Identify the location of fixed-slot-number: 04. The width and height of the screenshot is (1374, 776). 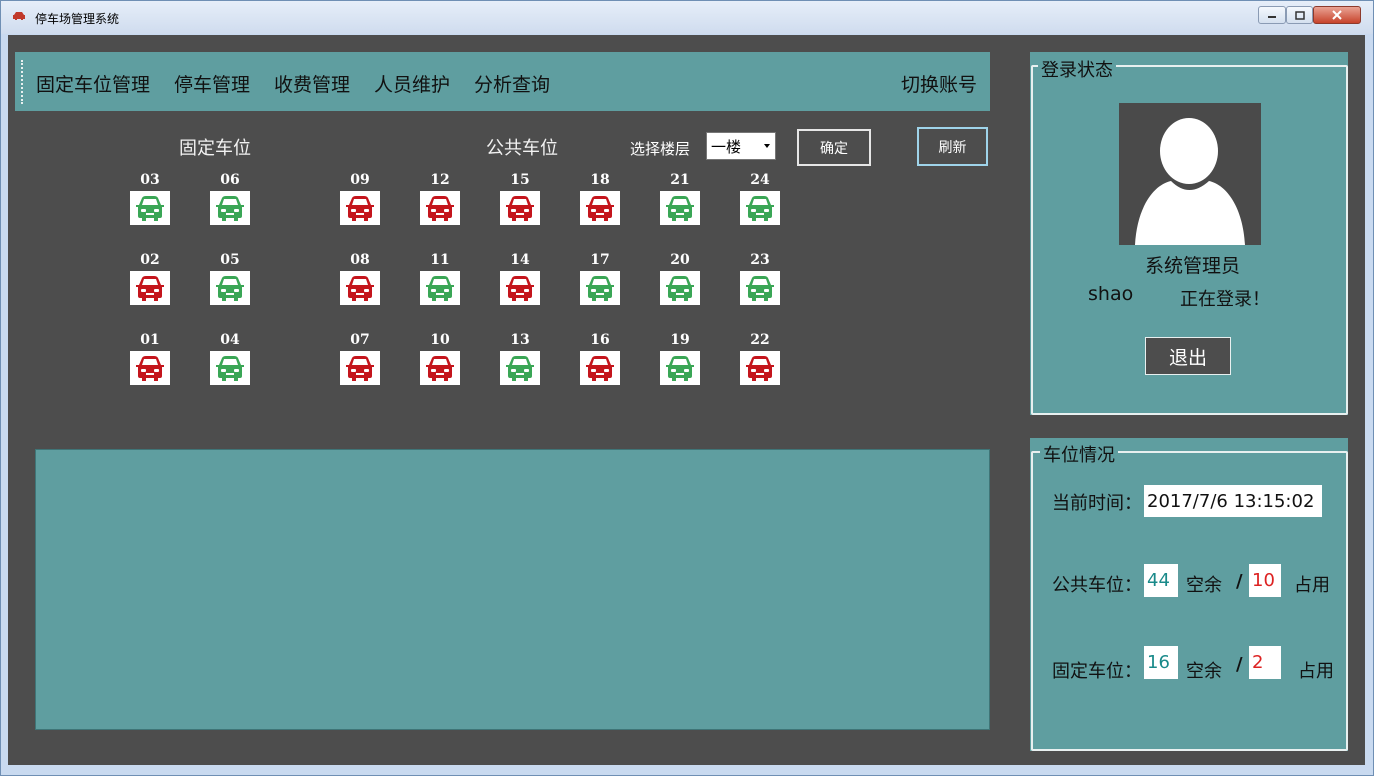
(230, 340).